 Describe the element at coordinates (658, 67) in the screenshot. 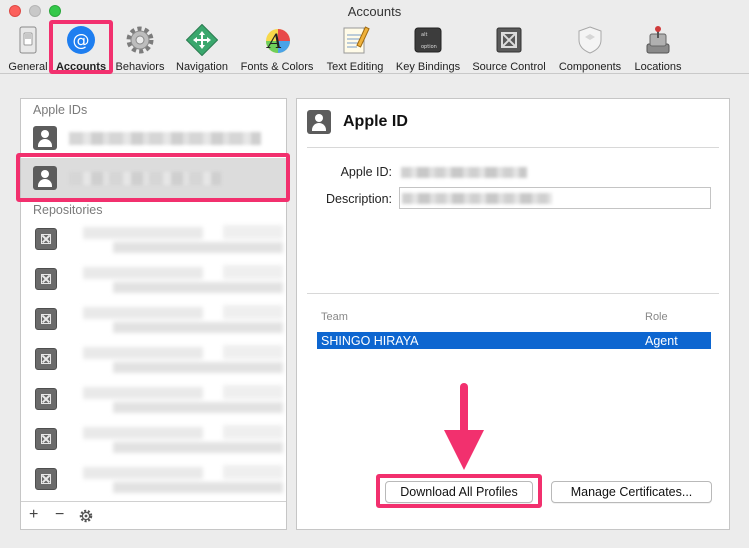

I see `toolbar-label: Locations` at that location.